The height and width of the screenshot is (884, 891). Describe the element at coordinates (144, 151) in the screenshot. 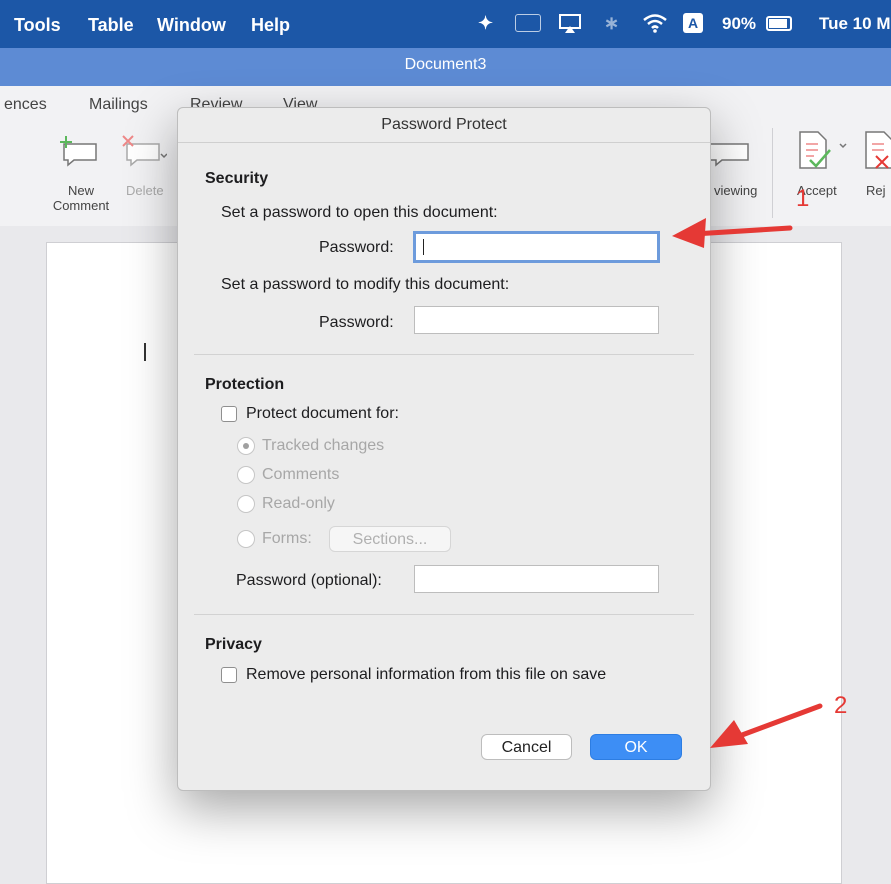

I see `delete-comment-icon` at that location.